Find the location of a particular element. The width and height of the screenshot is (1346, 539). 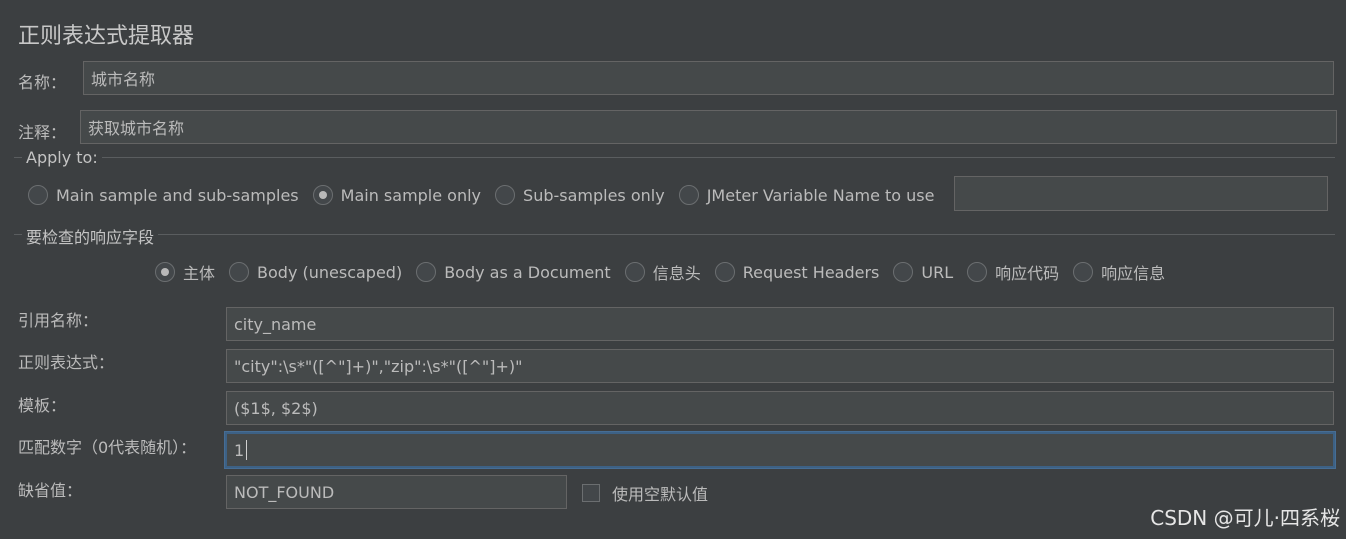

radio-body-as-document-label: Body as a Document is located at coordinates (527, 272).